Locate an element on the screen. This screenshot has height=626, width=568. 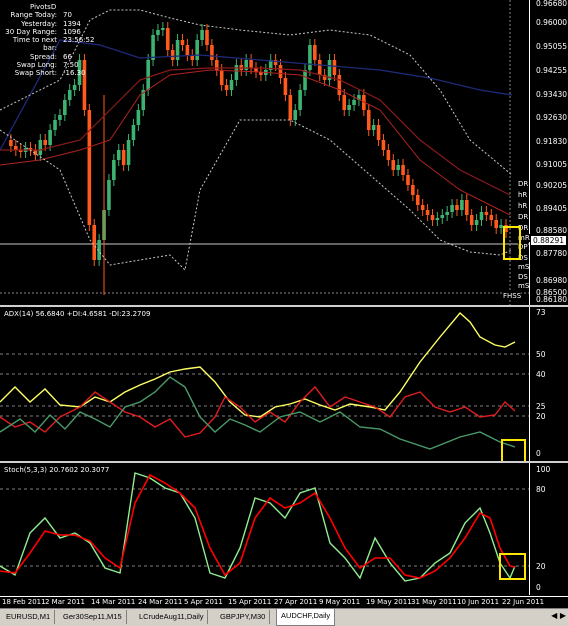
stoch-title: Stoch(5,3,3) 20.7602 20.3077 is located at coordinates (57, 470).